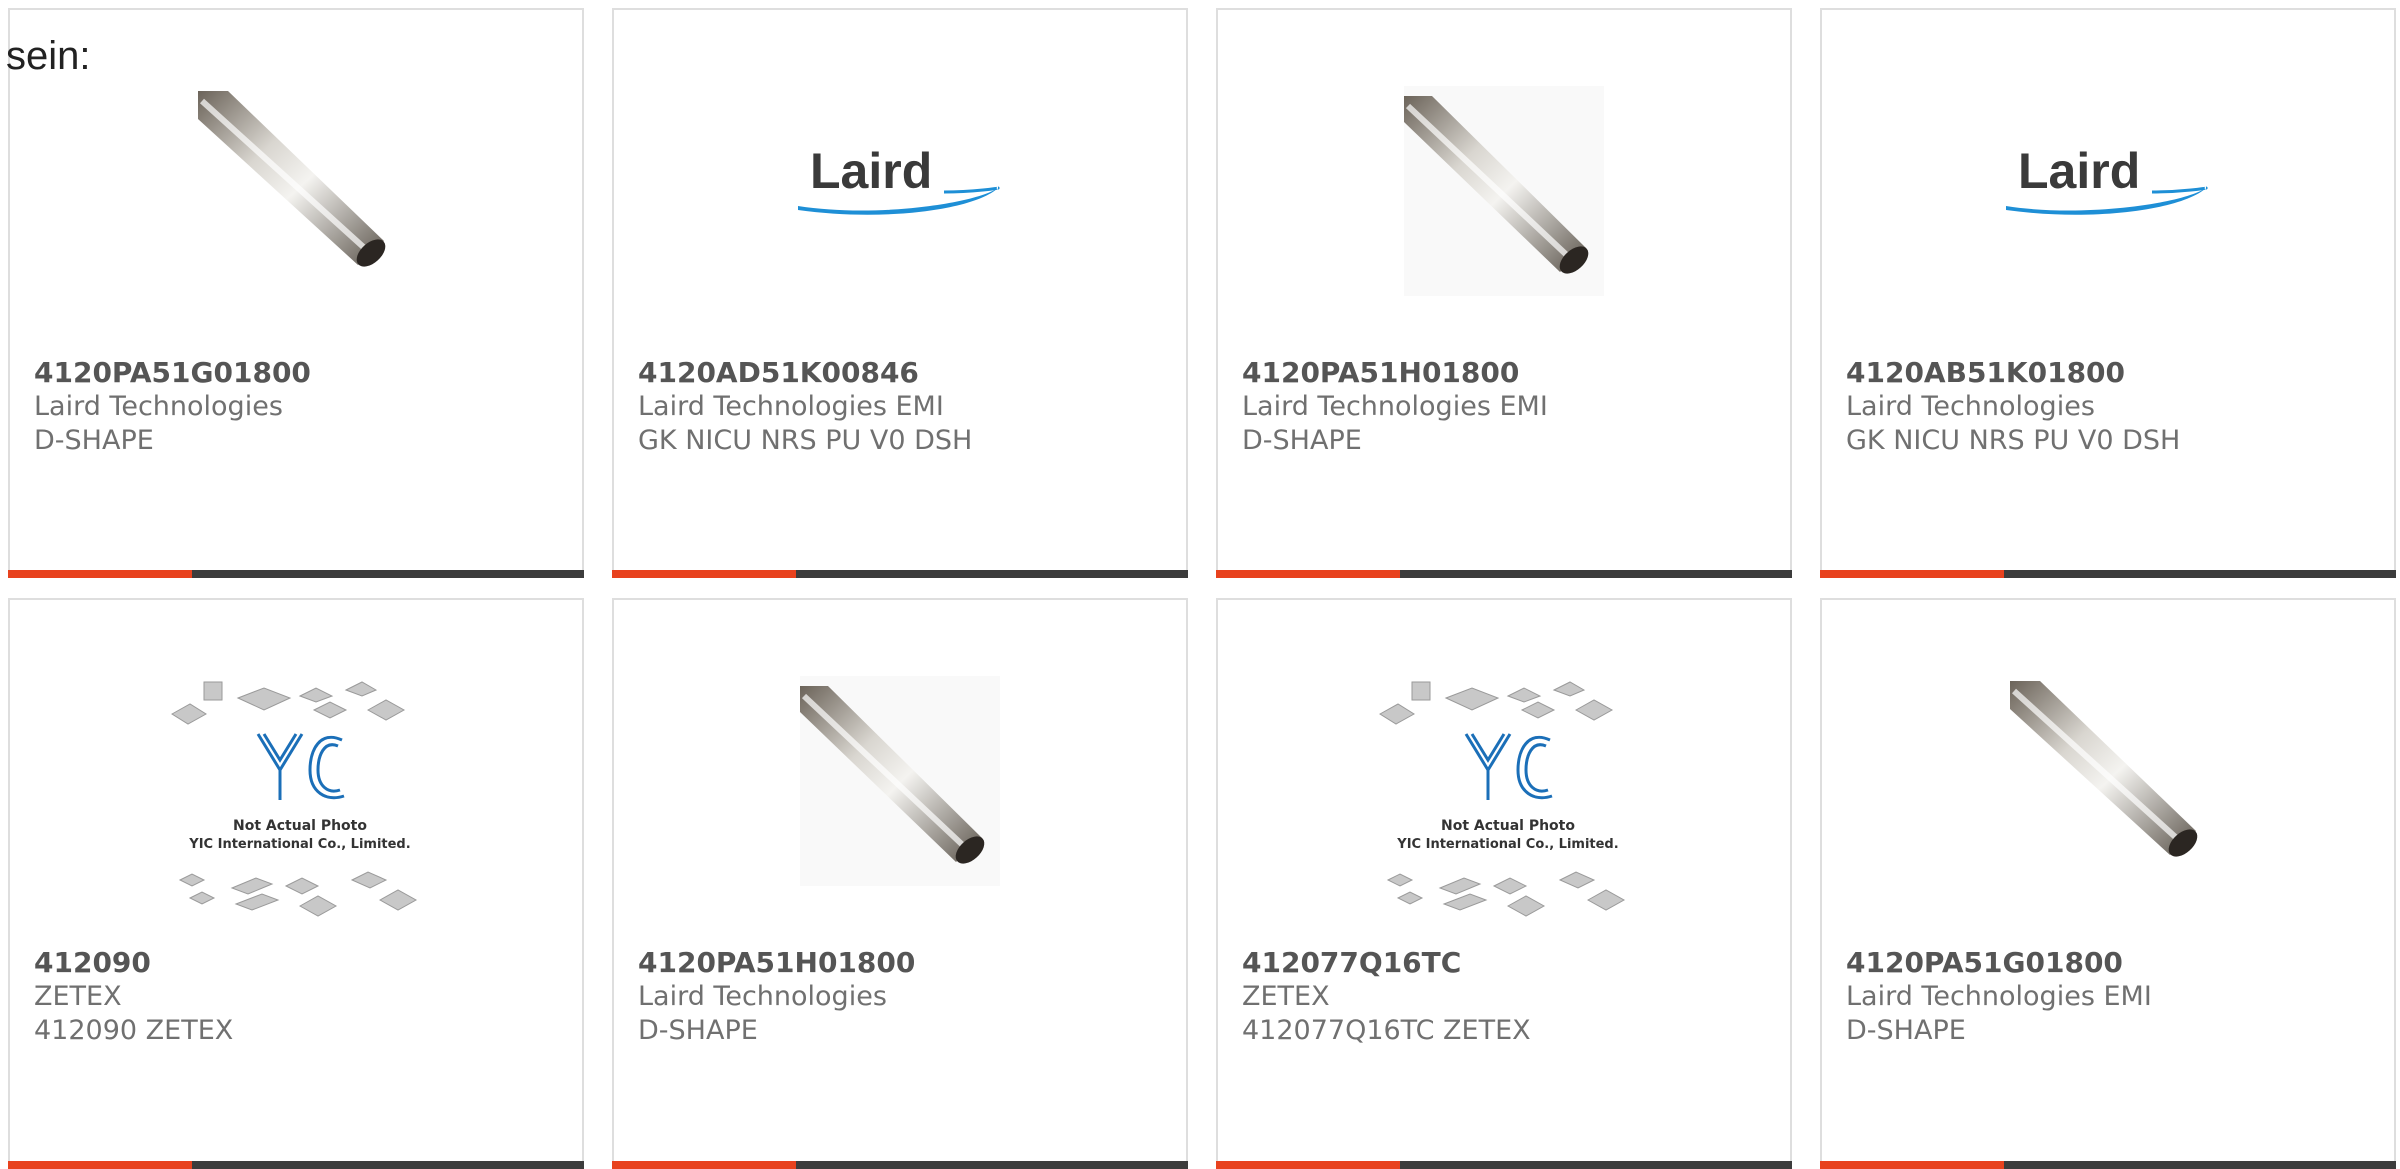 Image resolution: width=2400 pixels, height=1169 pixels. I want to click on description: 412090 ZETEX, so click(134, 1030).